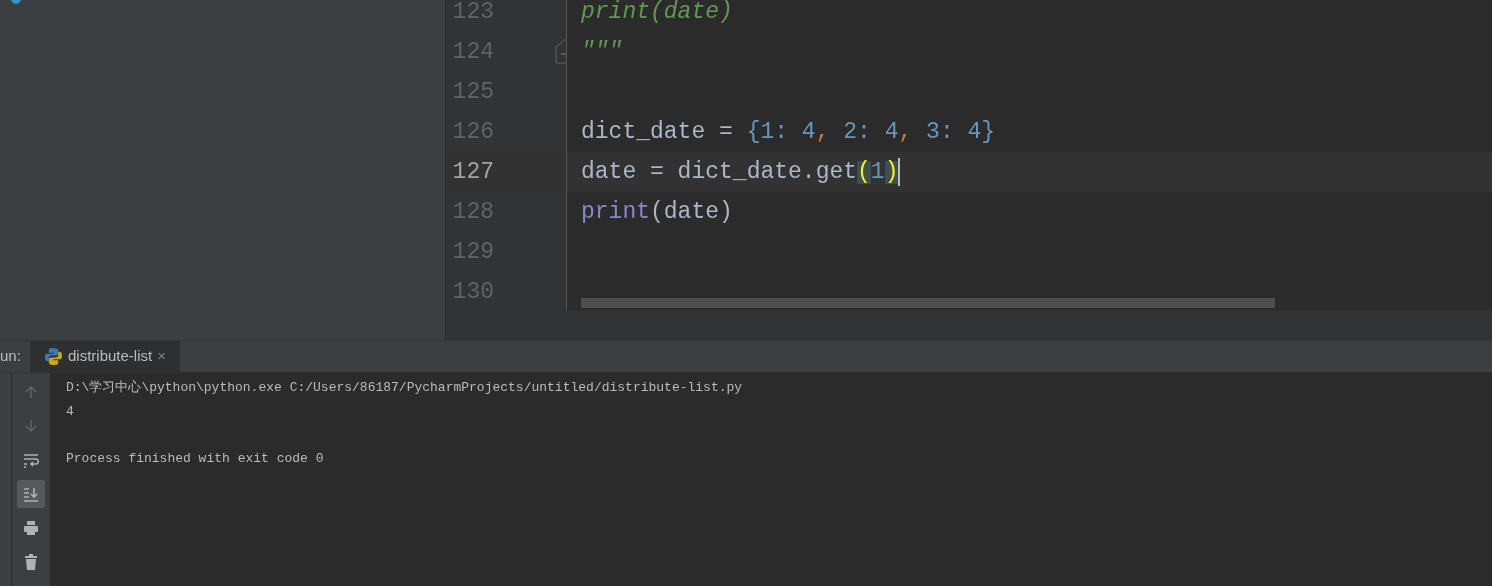 The image size is (1492, 586). I want to click on code-token: 1, so click(877, 172).